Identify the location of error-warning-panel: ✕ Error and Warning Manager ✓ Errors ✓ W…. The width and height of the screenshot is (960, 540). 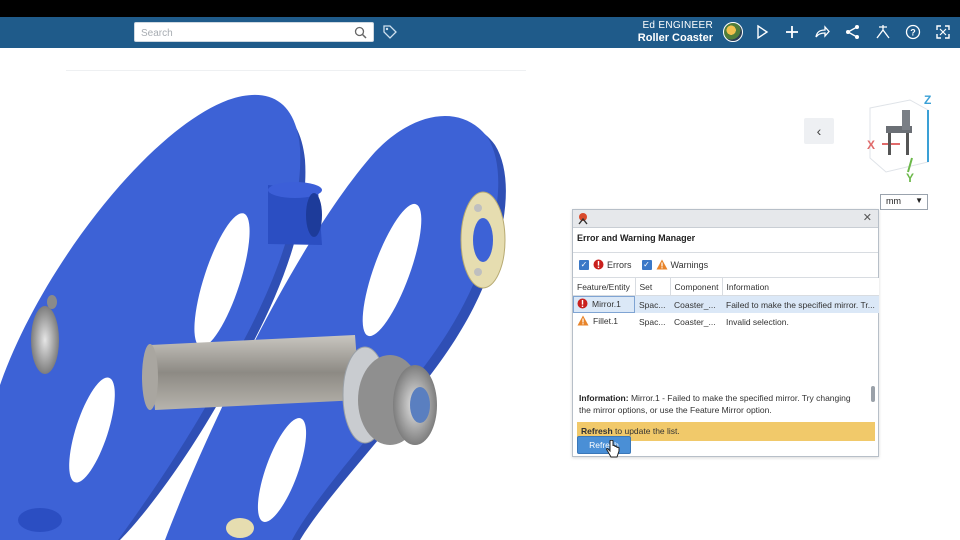
(725, 333).